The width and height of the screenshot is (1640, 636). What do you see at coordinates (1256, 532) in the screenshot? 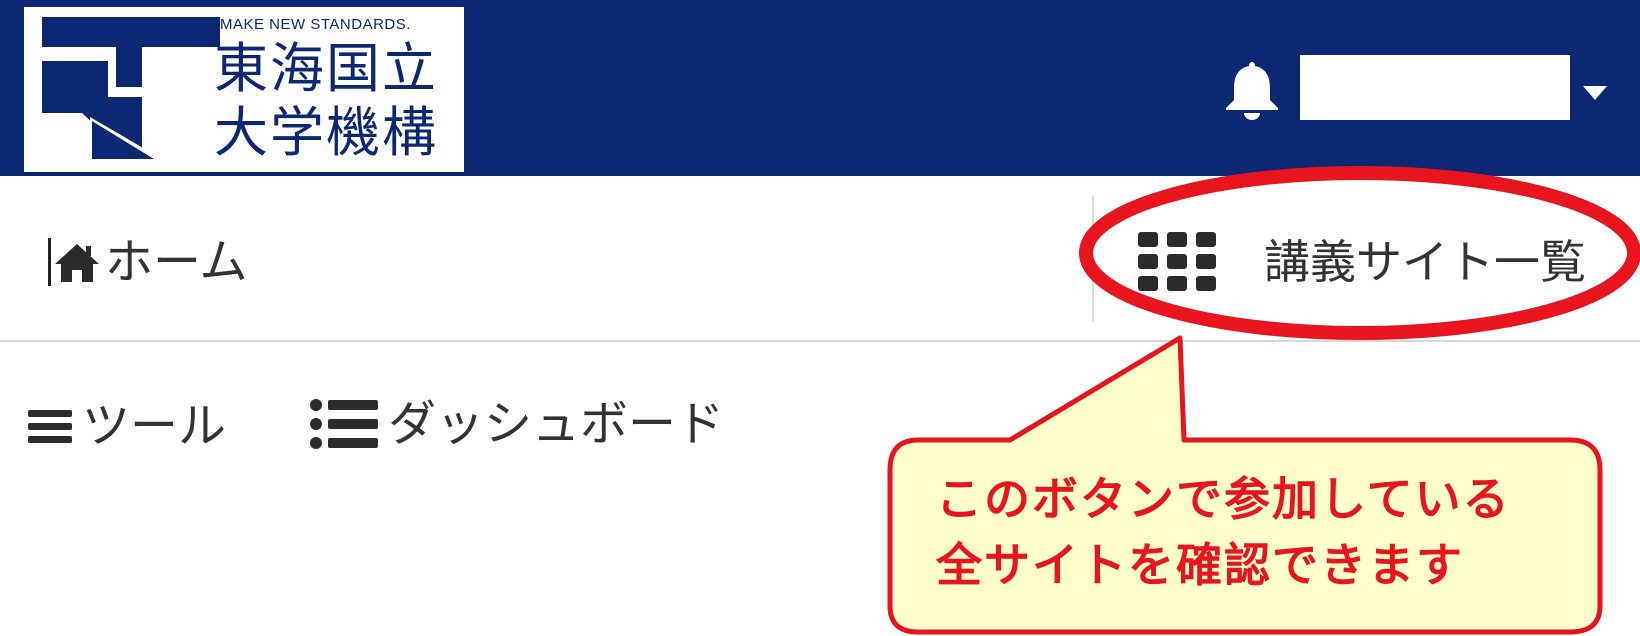
I see `callout-text: このボタンで参加している 全サイトを確認できます` at bounding box center [1256, 532].